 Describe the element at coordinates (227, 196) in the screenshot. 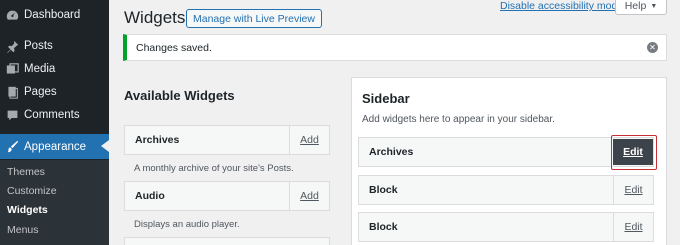

I see `available-widget-audio: Audio Add` at that location.